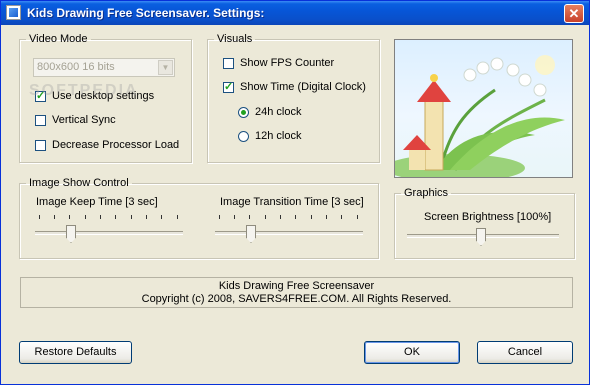 Image resolution: width=590 pixels, height=385 pixels. I want to click on image-show-legend: Image Show Control, so click(79, 183).